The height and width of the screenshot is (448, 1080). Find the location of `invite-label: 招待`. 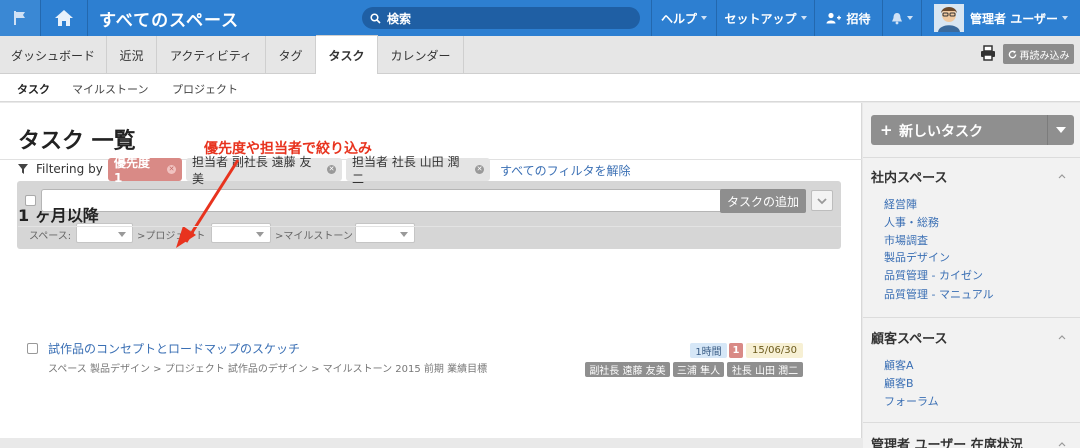

invite-label: 招待 is located at coordinates (858, 18).